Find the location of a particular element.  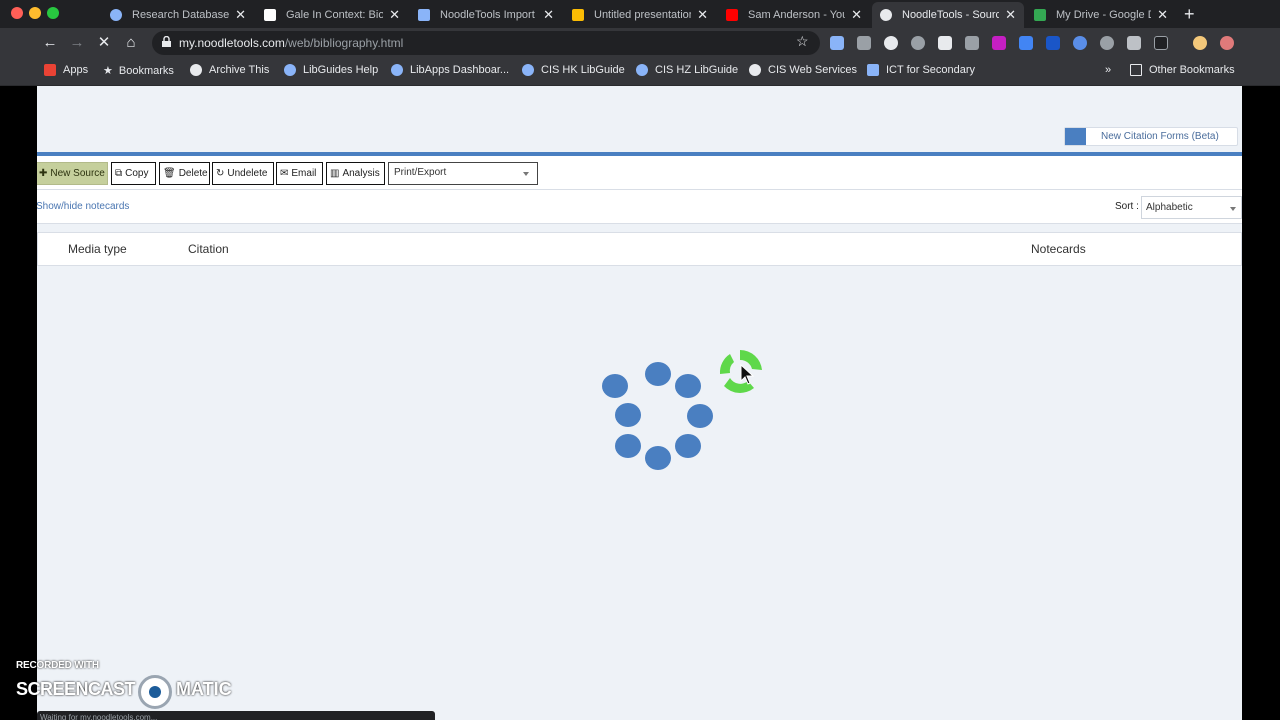

envelope-icon: ✉ is located at coordinates (284, 173).